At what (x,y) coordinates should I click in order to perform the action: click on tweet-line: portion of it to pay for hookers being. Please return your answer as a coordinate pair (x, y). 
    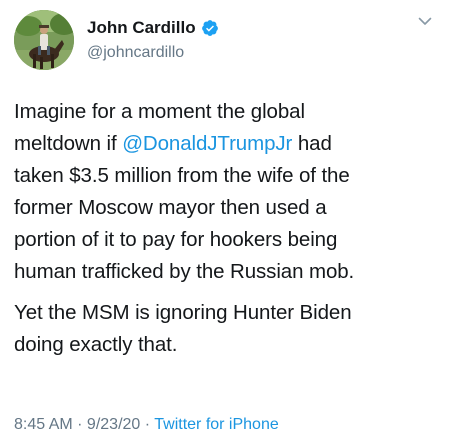
    Looking at the image, I should click on (176, 239).